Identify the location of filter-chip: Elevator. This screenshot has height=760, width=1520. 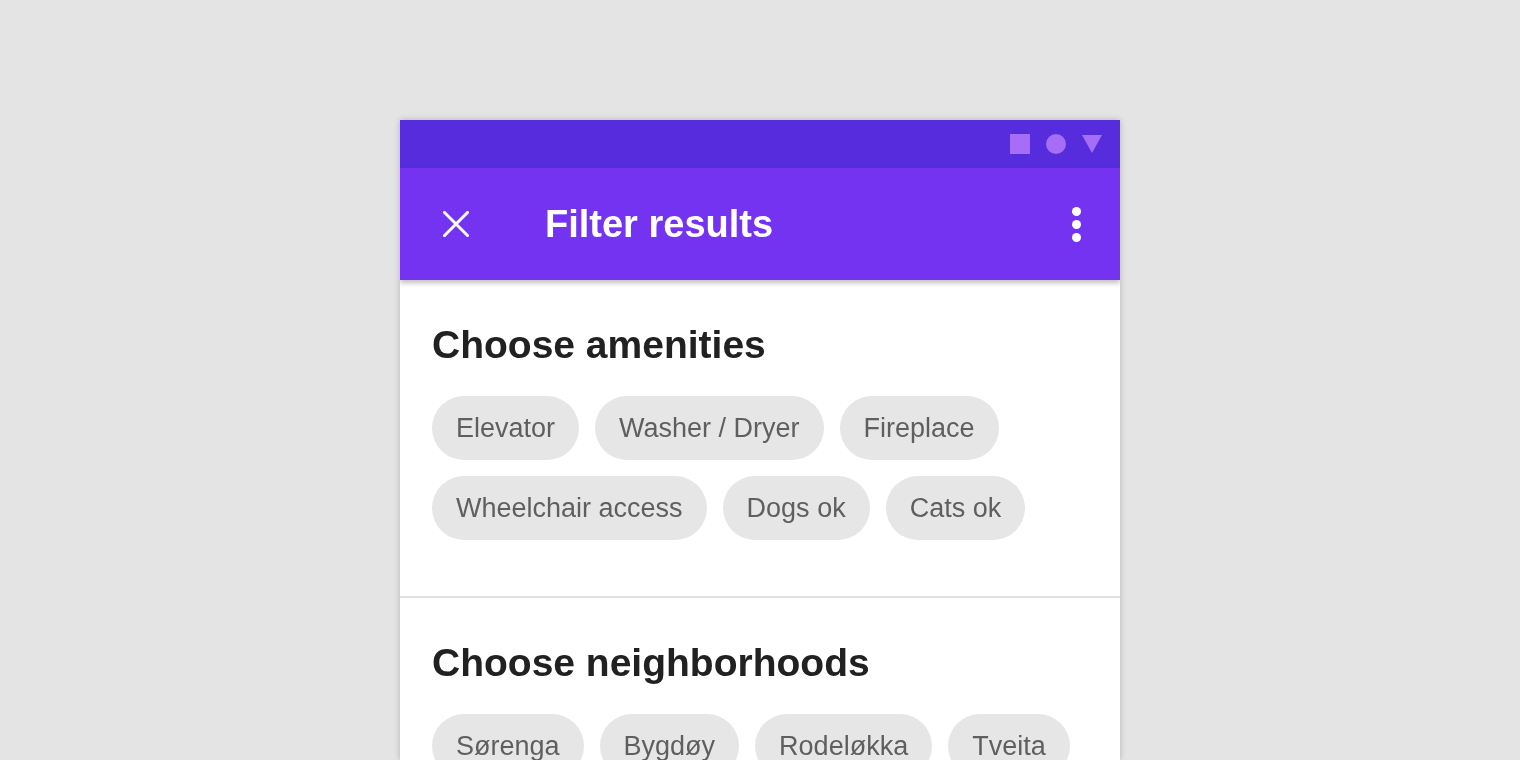
(506, 428).